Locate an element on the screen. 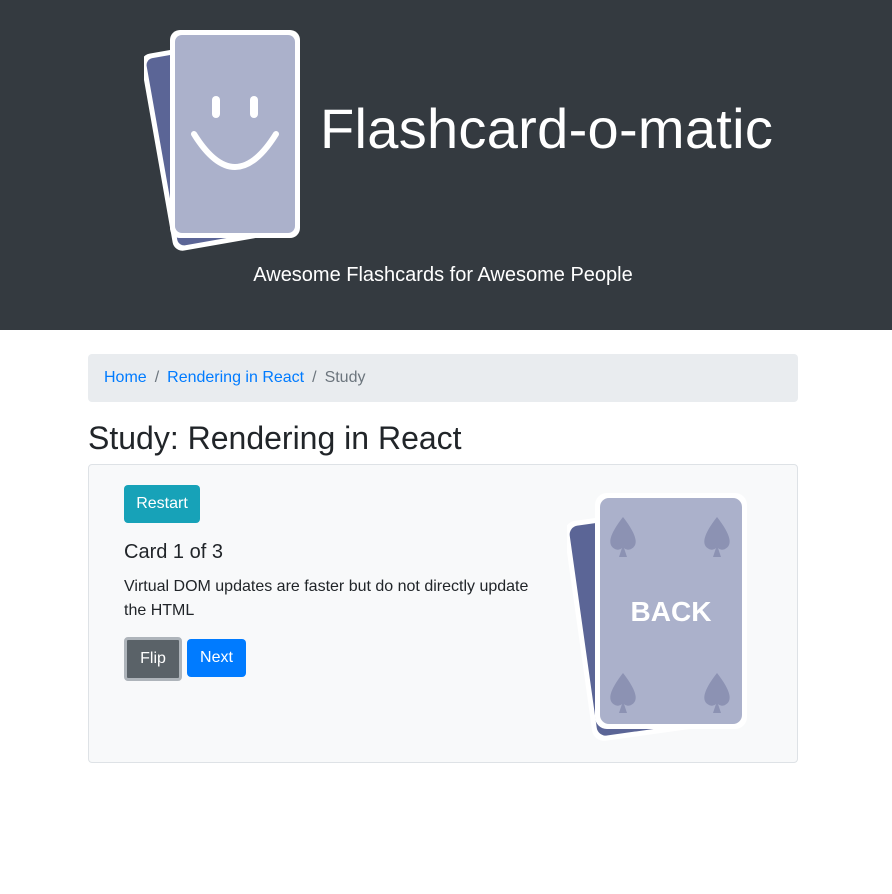 The width and height of the screenshot is (892, 894). page-title: Study: Rendering in React is located at coordinates (275, 438).